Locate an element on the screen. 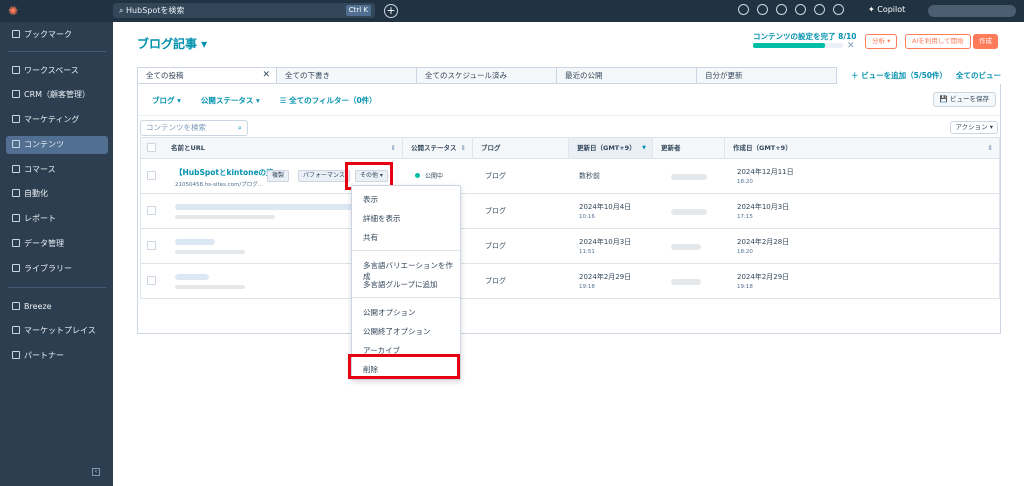 This screenshot has width=1024, height=486. sidebar-item-marketplace: マーケットプレイス is located at coordinates (57, 331).